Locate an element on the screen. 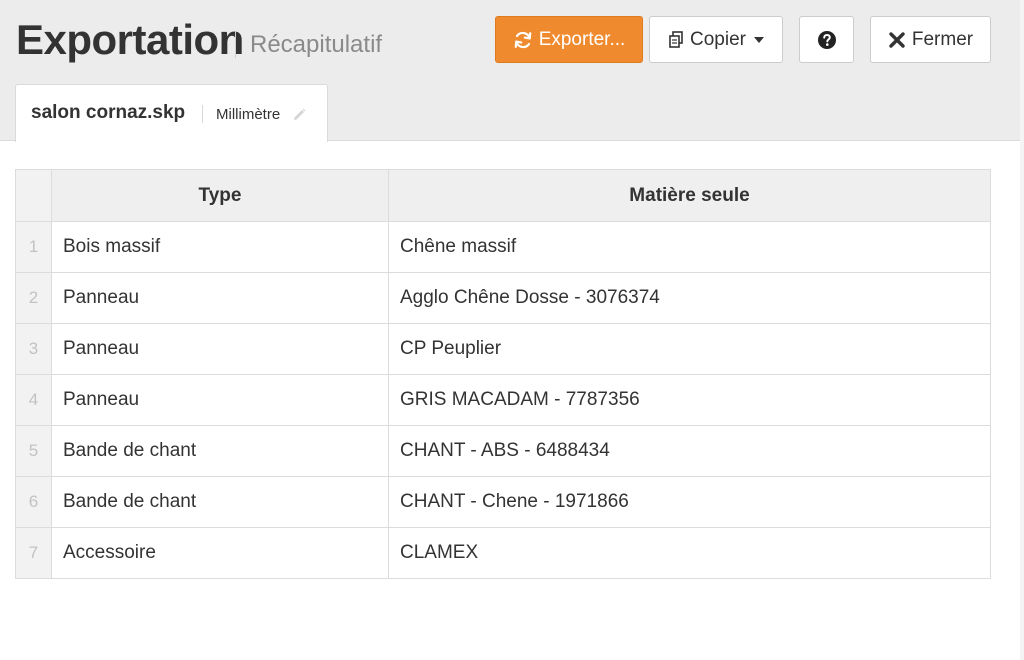 The width and height of the screenshot is (1024, 660). help-button is located at coordinates (826, 39).